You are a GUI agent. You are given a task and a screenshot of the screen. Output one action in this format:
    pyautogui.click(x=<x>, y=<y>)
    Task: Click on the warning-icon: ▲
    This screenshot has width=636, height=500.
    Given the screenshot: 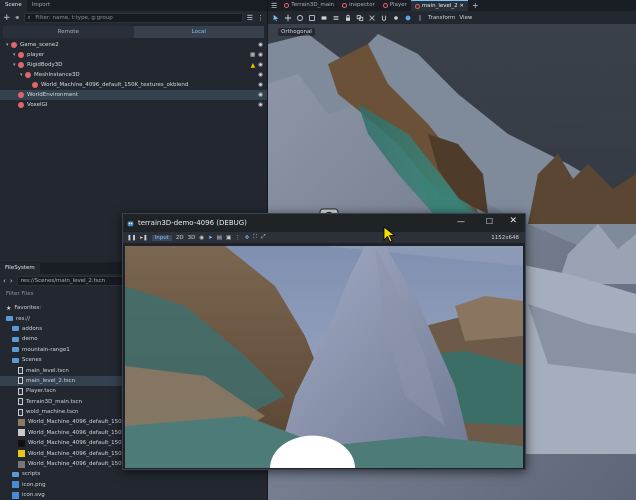 What is the action you would take?
    pyautogui.click(x=253, y=65)
    